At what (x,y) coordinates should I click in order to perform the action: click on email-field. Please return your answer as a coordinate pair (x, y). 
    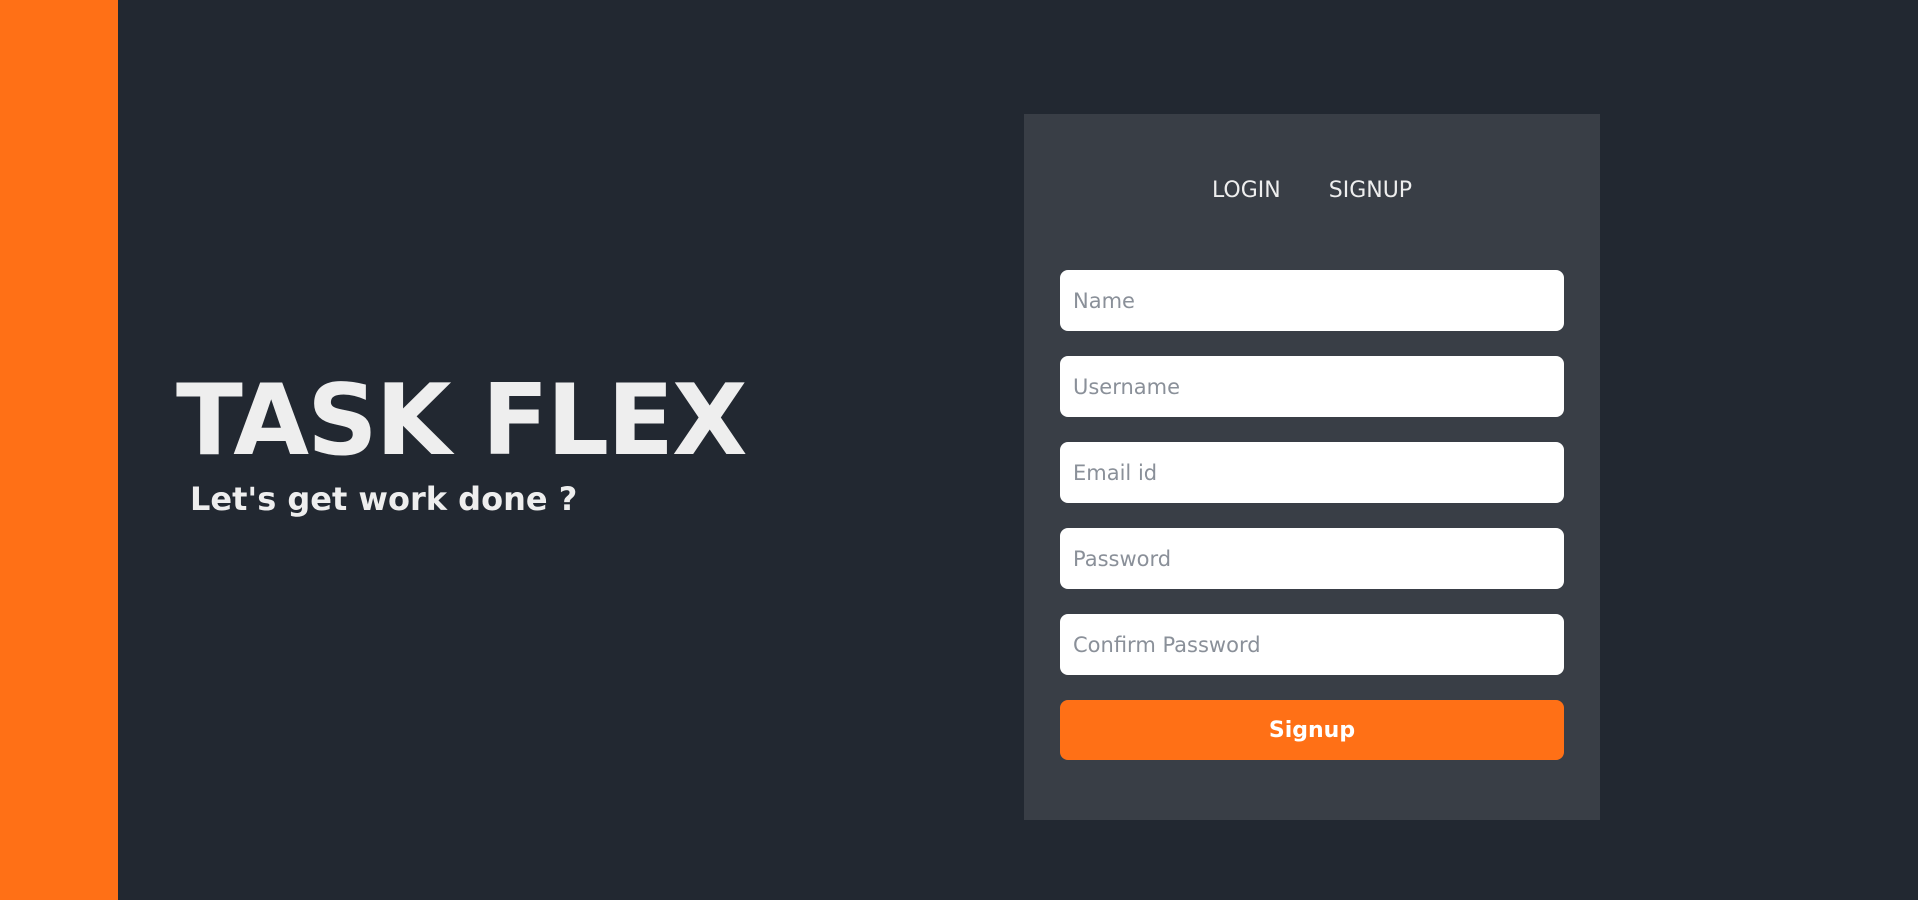
    Looking at the image, I should click on (1312, 472).